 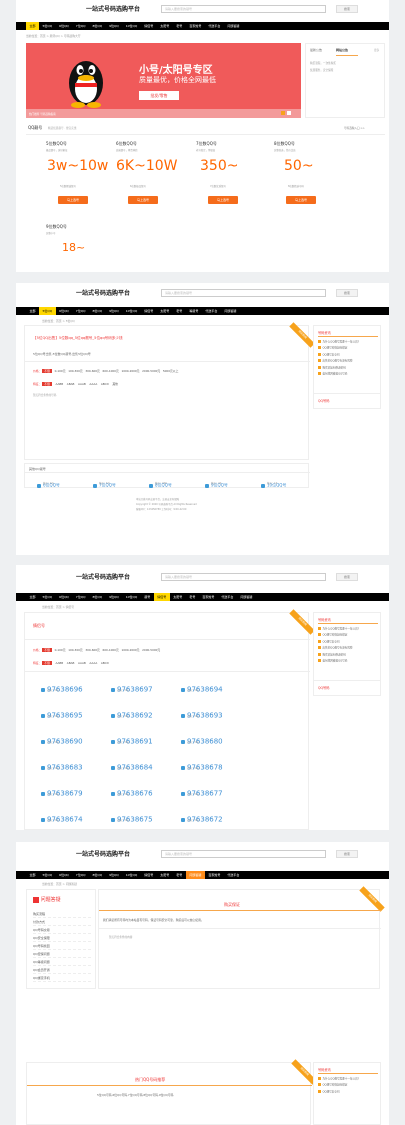 I want to click on qq-number-item: 97638672 价格：3k元, so click(x=202, y=818).